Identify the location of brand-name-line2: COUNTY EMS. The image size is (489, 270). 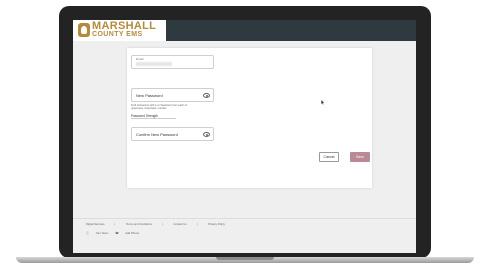
(117, 34).